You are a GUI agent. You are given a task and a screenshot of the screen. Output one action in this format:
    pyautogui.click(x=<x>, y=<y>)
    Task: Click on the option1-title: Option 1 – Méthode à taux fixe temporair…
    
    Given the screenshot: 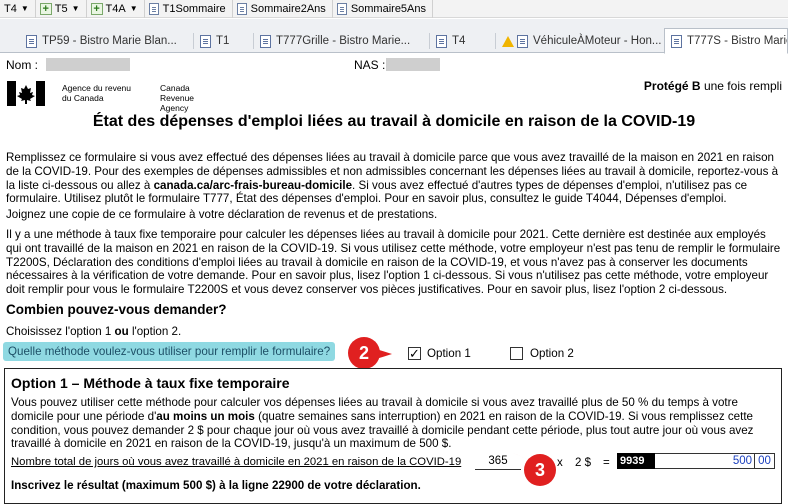 What is the action you would take?
    pyautogui.click(x=150, y=383)
    